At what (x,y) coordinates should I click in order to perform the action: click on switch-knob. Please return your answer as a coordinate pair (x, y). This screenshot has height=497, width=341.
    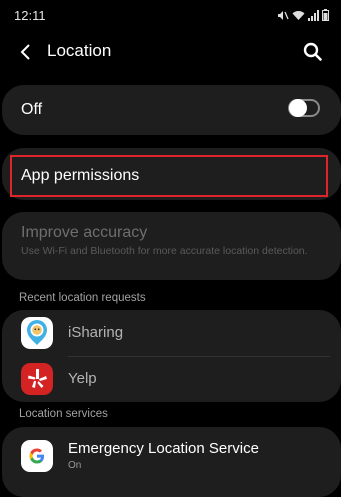
    Looking at the image, I should click on (298, 108).